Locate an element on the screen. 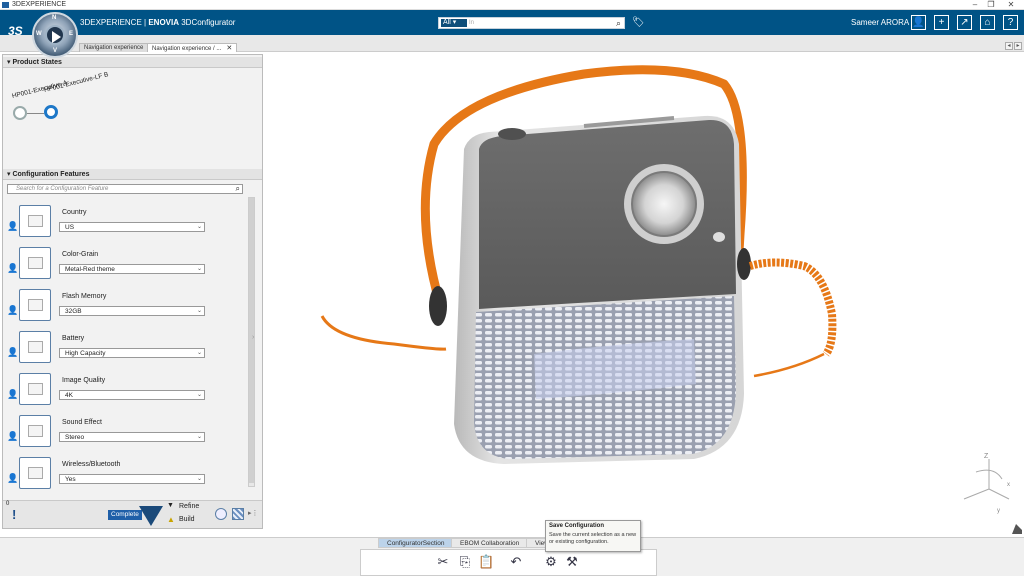  toolbar: ✂ ⎘ 📋 ↶ ⚙ ⚒ is located at coordinates (508, 562).